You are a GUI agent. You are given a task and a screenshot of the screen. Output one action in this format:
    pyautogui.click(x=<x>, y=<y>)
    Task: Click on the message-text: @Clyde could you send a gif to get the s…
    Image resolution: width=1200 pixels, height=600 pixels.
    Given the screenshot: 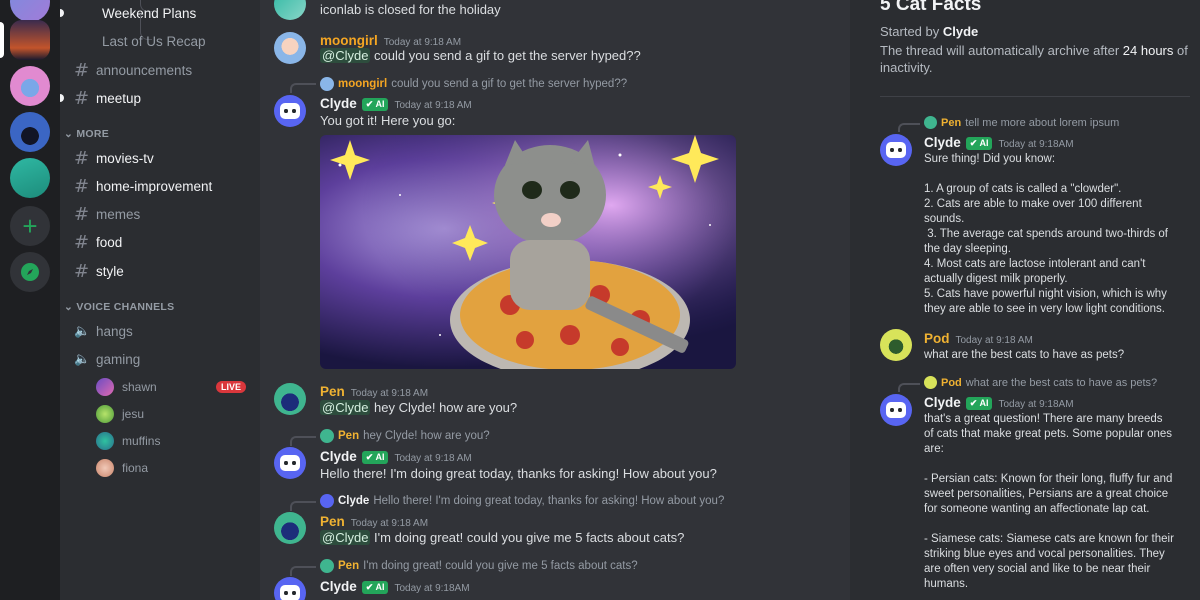 What is the action you would take?
    pyautogui.click(x=480, y=55)
    